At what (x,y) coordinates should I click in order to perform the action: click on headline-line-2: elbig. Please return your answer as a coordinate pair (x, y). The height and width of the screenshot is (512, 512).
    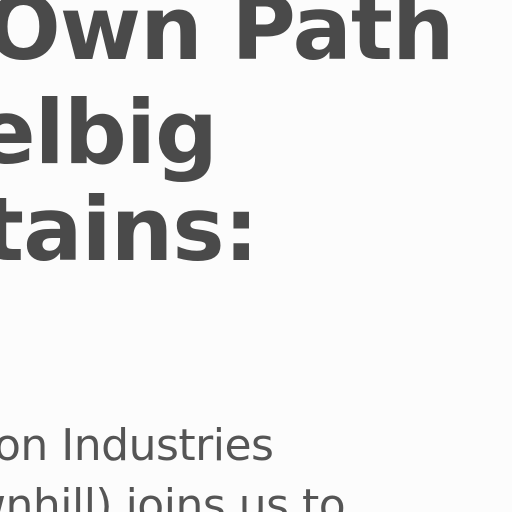
    Looking at the image, I should click on (109, 132).